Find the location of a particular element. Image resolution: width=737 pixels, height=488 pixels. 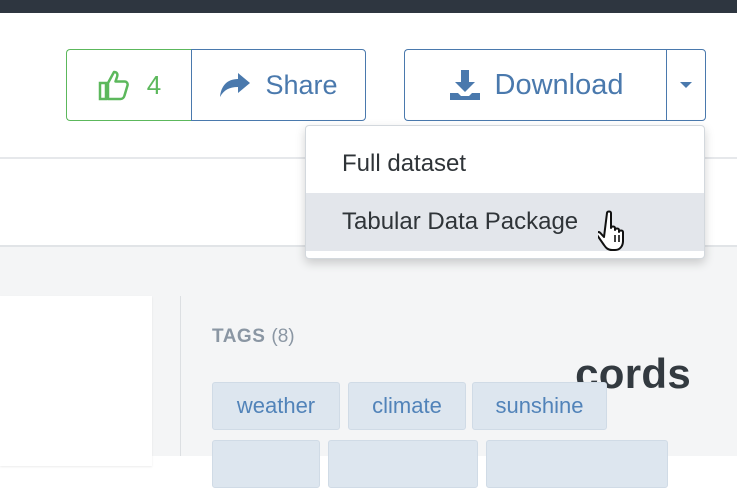

tags-label: TAGS is located at coordinates (239, 336).